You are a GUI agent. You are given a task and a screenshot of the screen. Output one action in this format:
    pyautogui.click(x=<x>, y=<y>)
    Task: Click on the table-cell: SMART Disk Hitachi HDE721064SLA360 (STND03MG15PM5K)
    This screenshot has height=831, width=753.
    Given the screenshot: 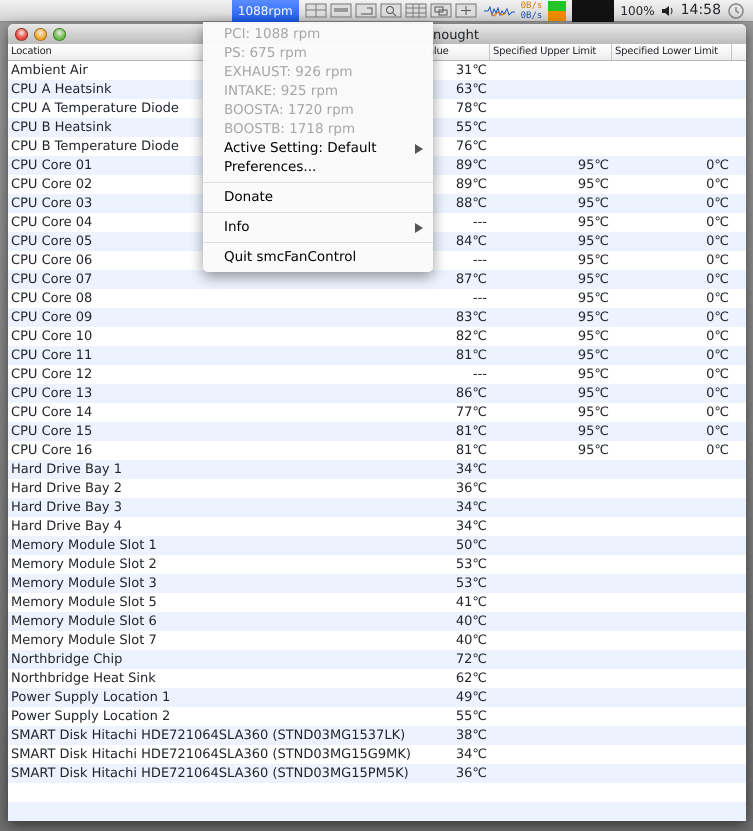 What is the action you would take?
    pyautogui.click(x=210, y=773)
    